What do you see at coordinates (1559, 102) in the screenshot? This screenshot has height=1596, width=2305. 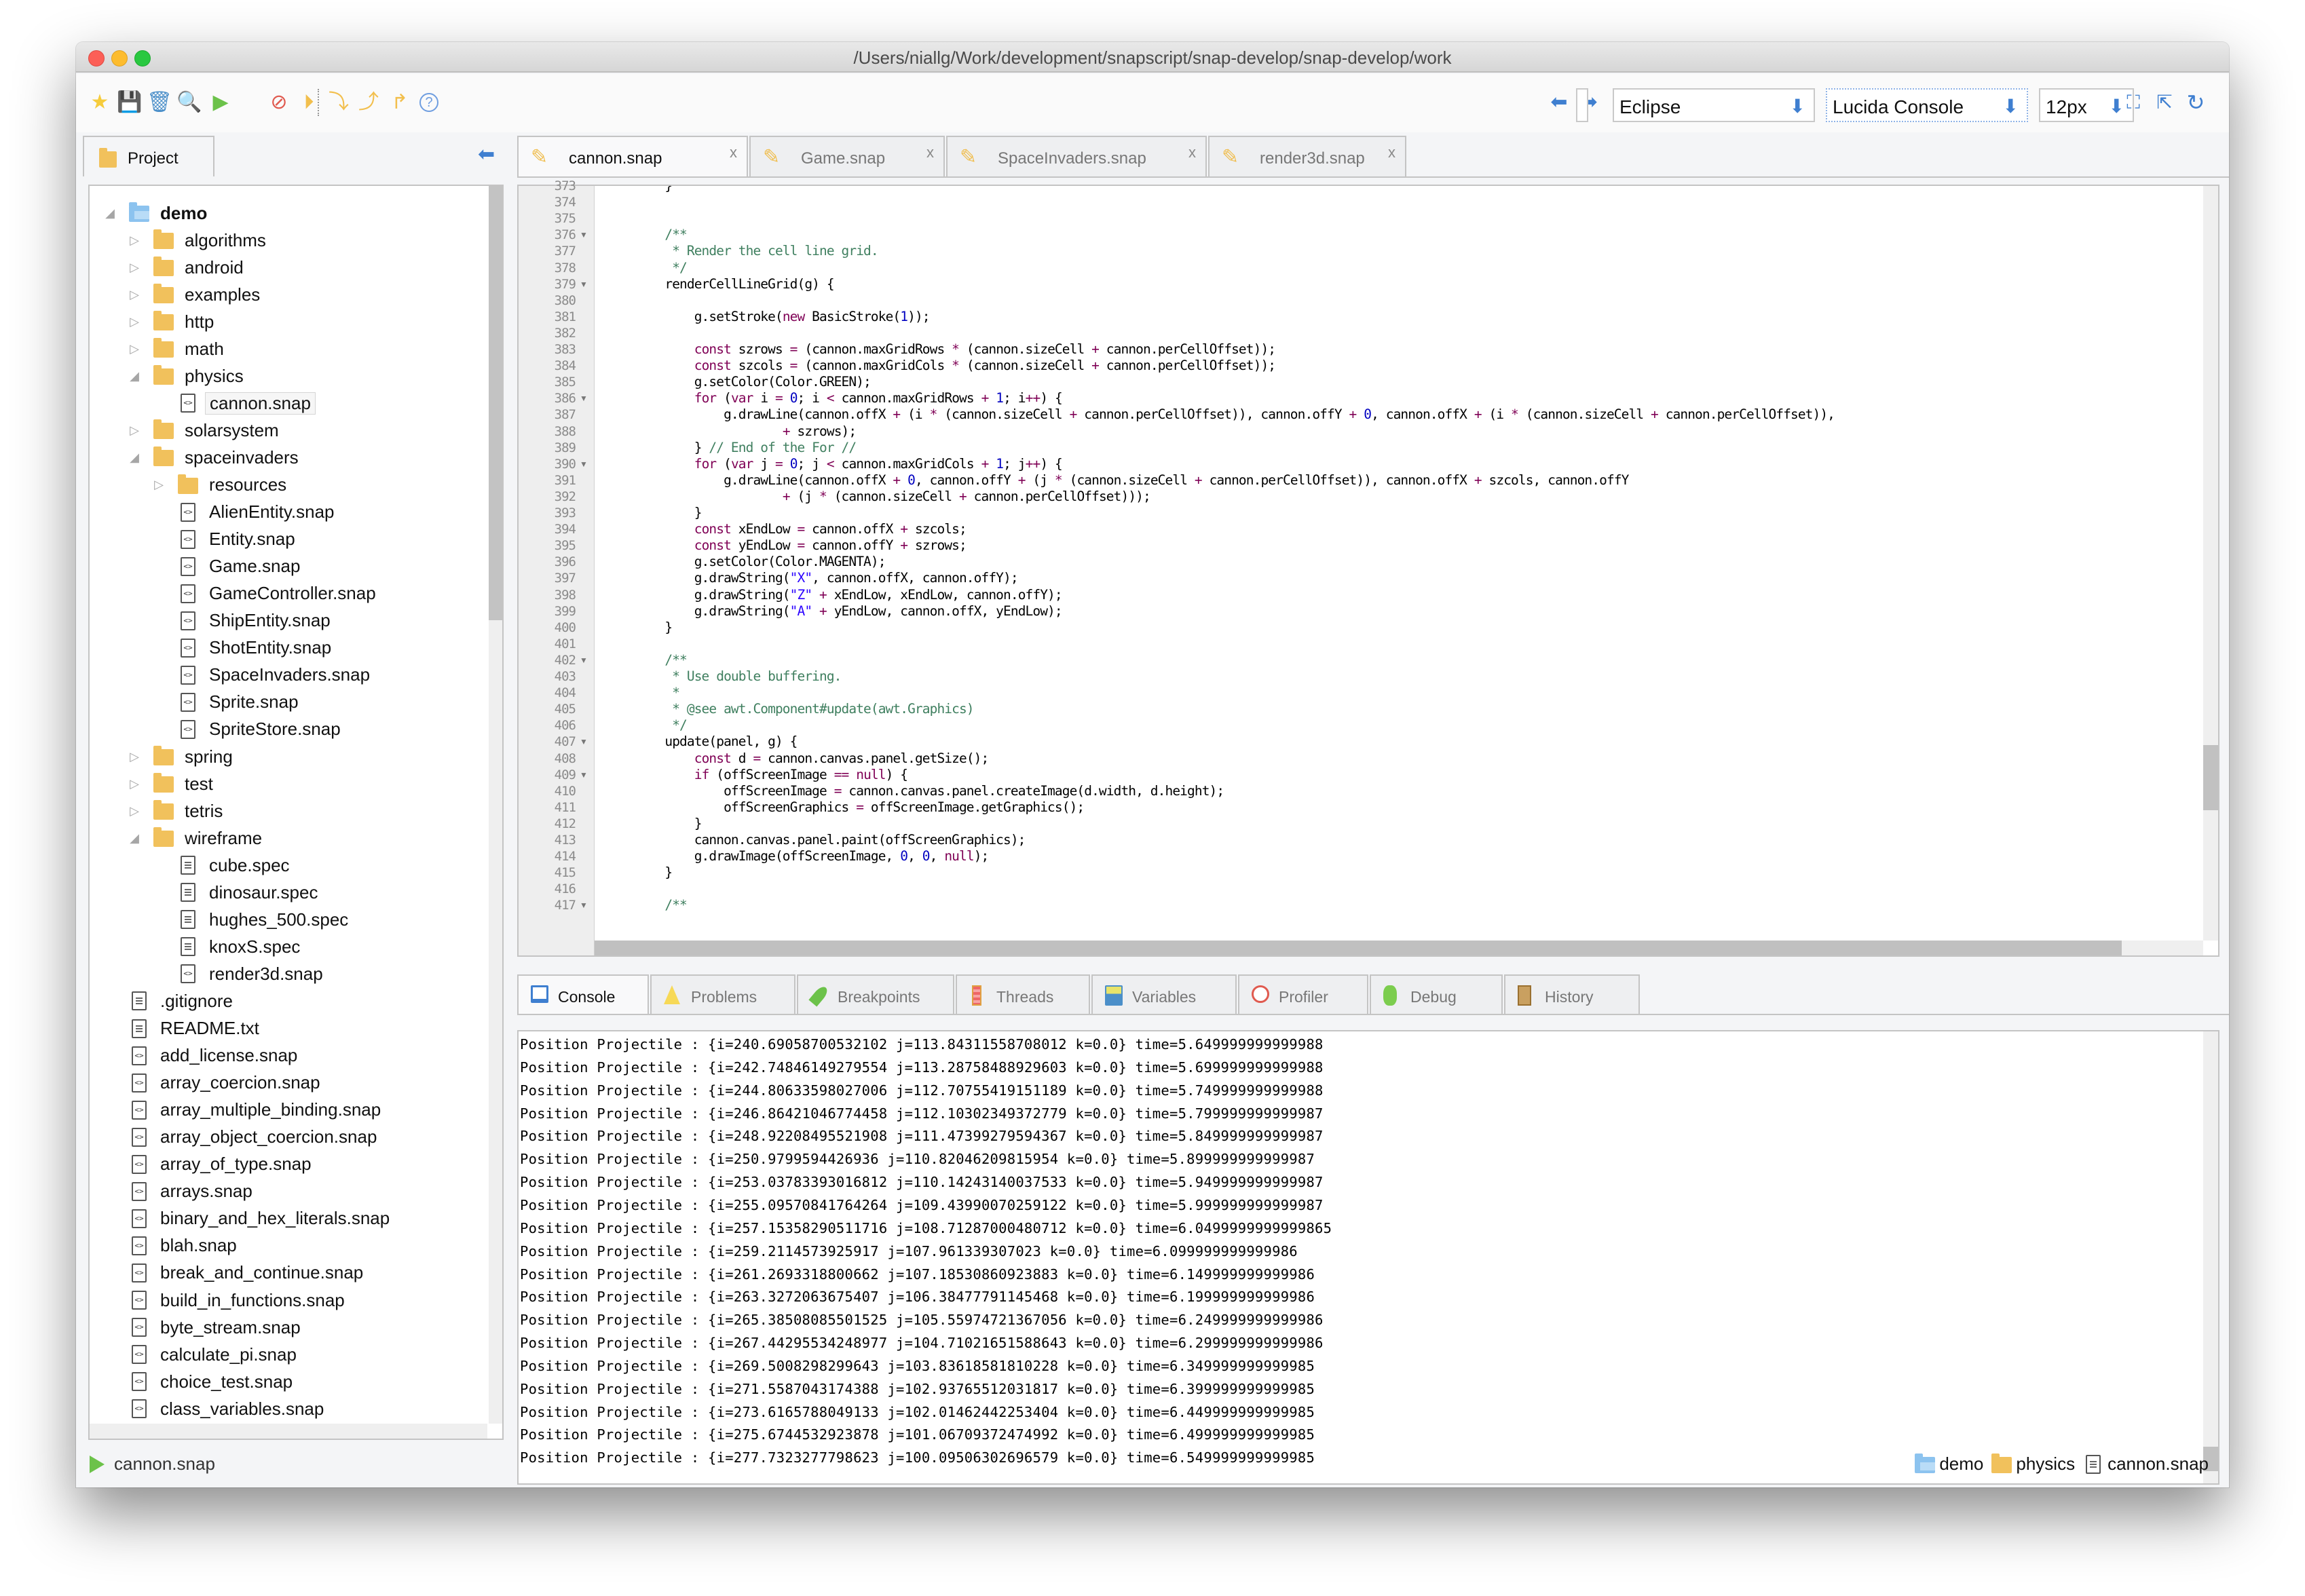 I see `back-icon: ⬅` at bounding box center [1559, 102].